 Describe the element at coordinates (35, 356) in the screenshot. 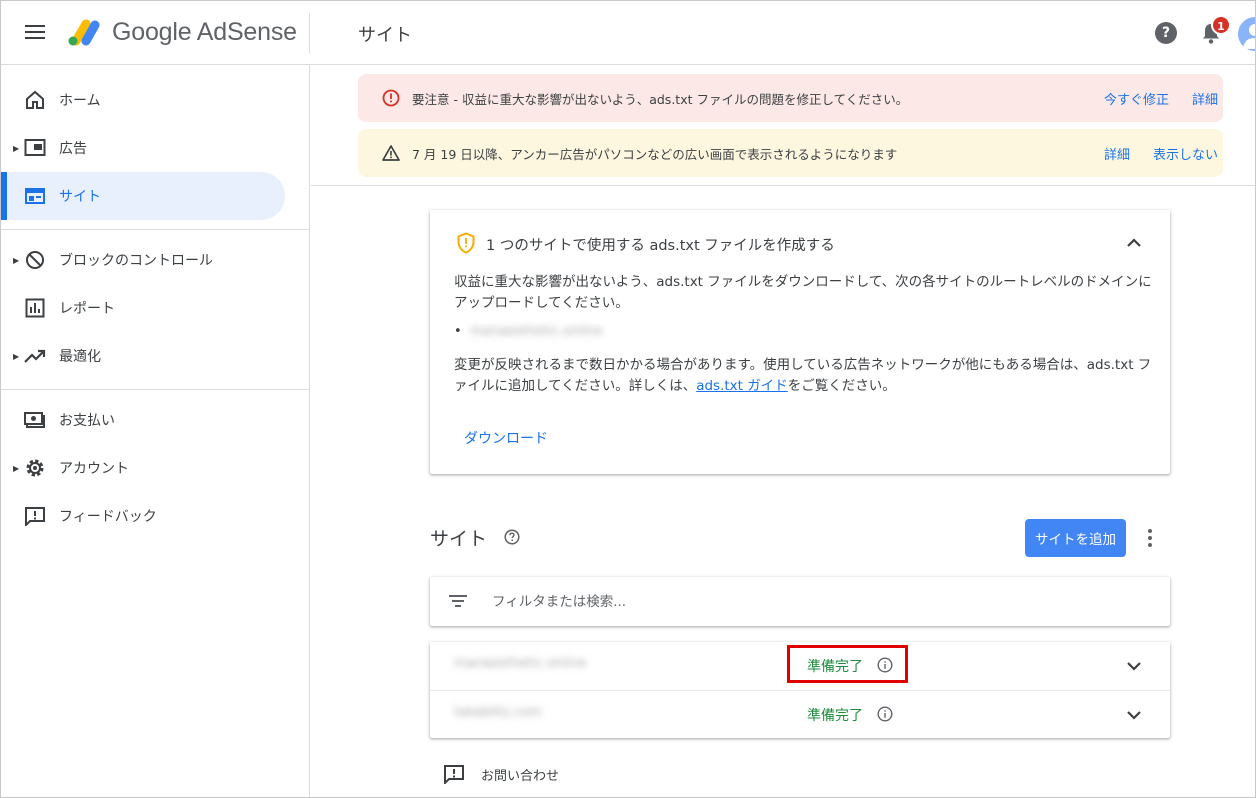

I see `optimization-icon` at that location.